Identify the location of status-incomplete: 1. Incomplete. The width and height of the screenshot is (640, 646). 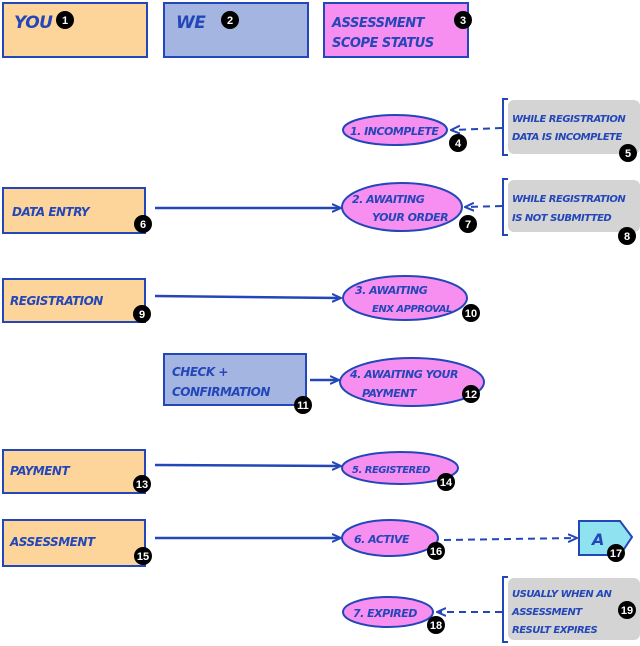
(395, 130).